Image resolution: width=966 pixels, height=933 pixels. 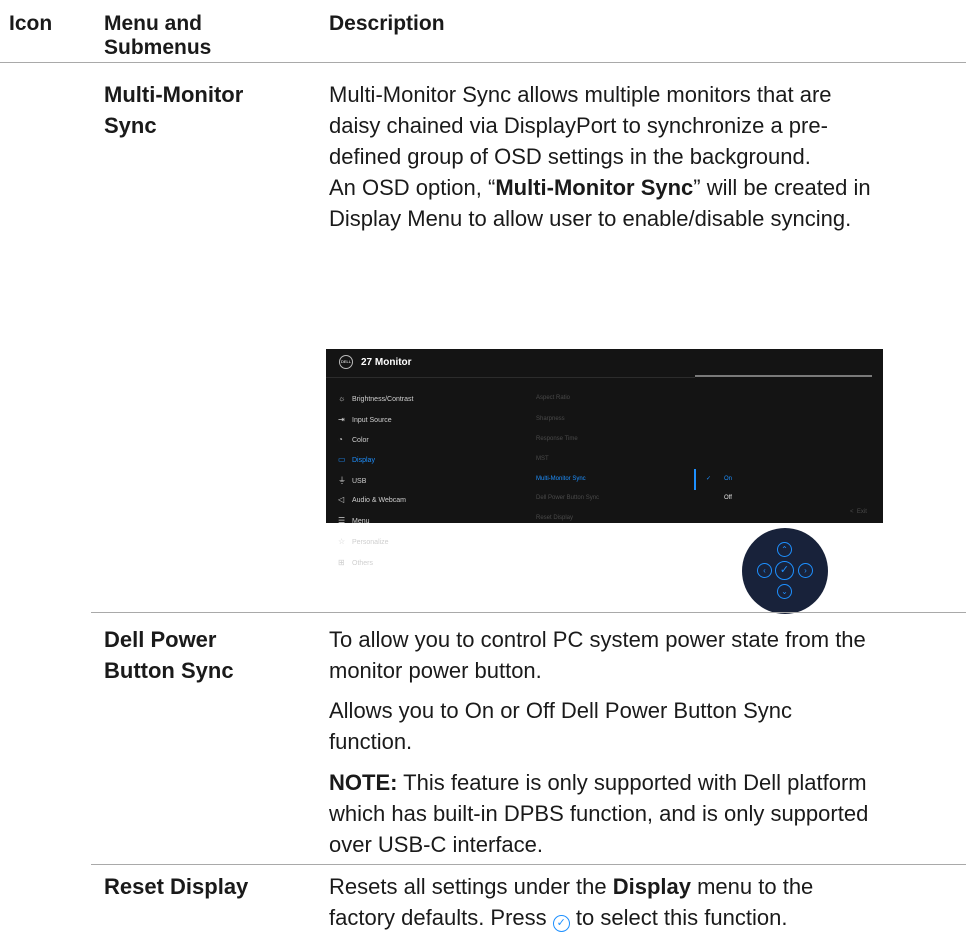 What do you see at coordinates (678, 917) in the screenshot?
I see `reset-line2-post: to select this function.` at bounding box center [678, 917].